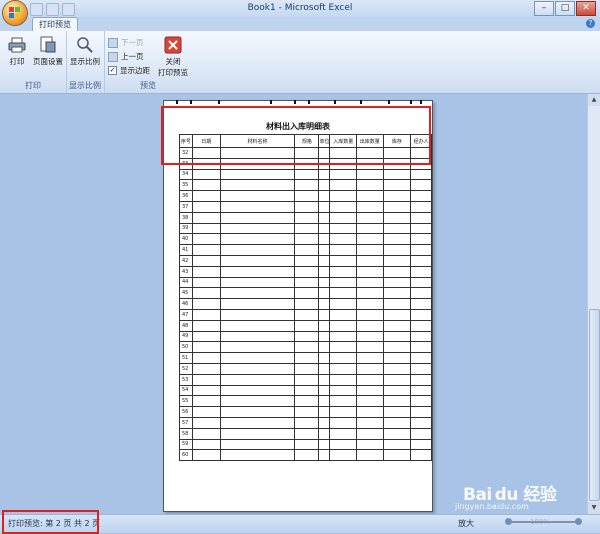  Describe the element at coordinates (173, 45) in the screenshot. I see `close-preview-icon` at that location.